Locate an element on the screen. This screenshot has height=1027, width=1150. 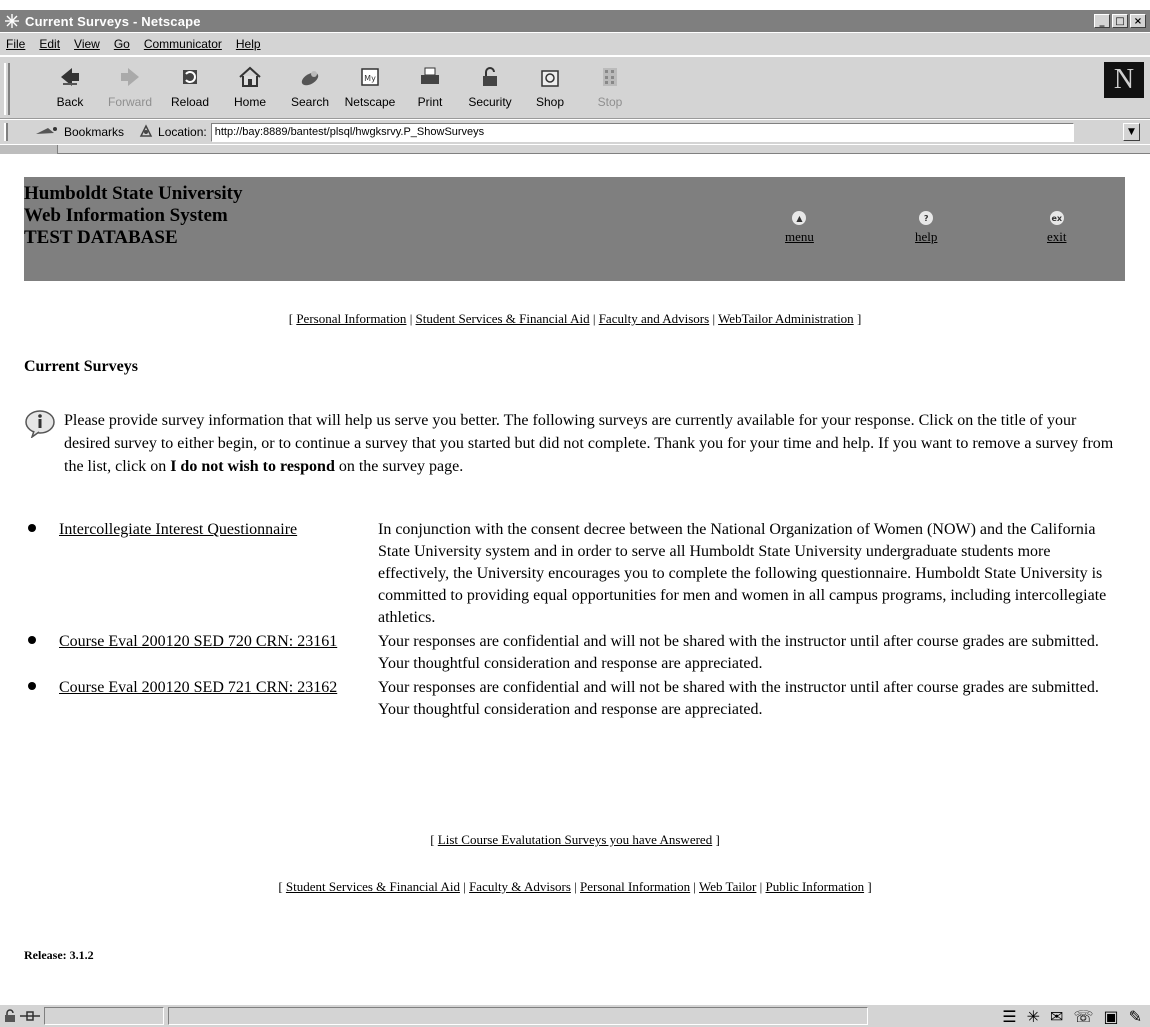
survey-link: Course Eval 200120 SED 721 CRN: 23162 is located at coordinates (198, 687).